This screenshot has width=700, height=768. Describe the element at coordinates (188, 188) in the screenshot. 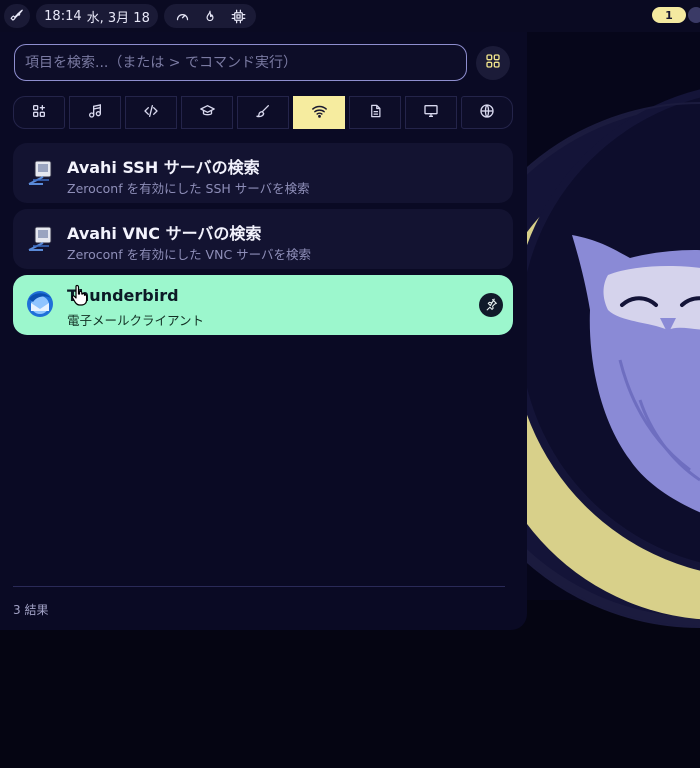

I see `result-subtitle: Zeroconf を有効にした SSH サーバを検索` at that location.